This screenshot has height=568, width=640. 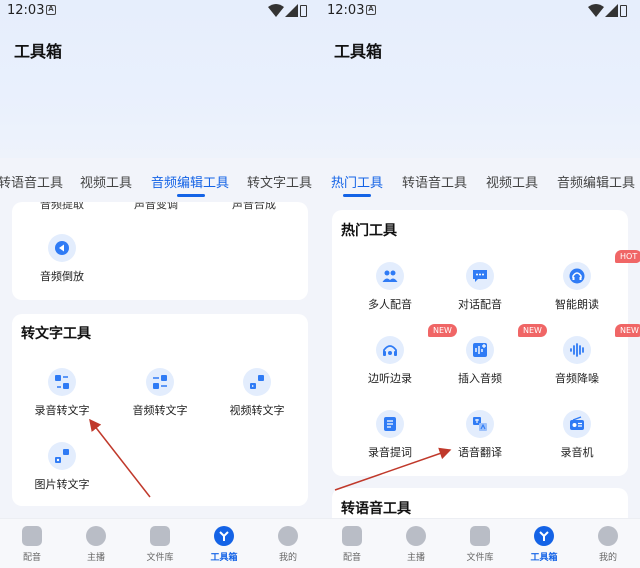 What do you see at coordinates (506, 344) in the screenshot?
I see `insert-audio-icon: NEW` at bounding box center [506, 344].